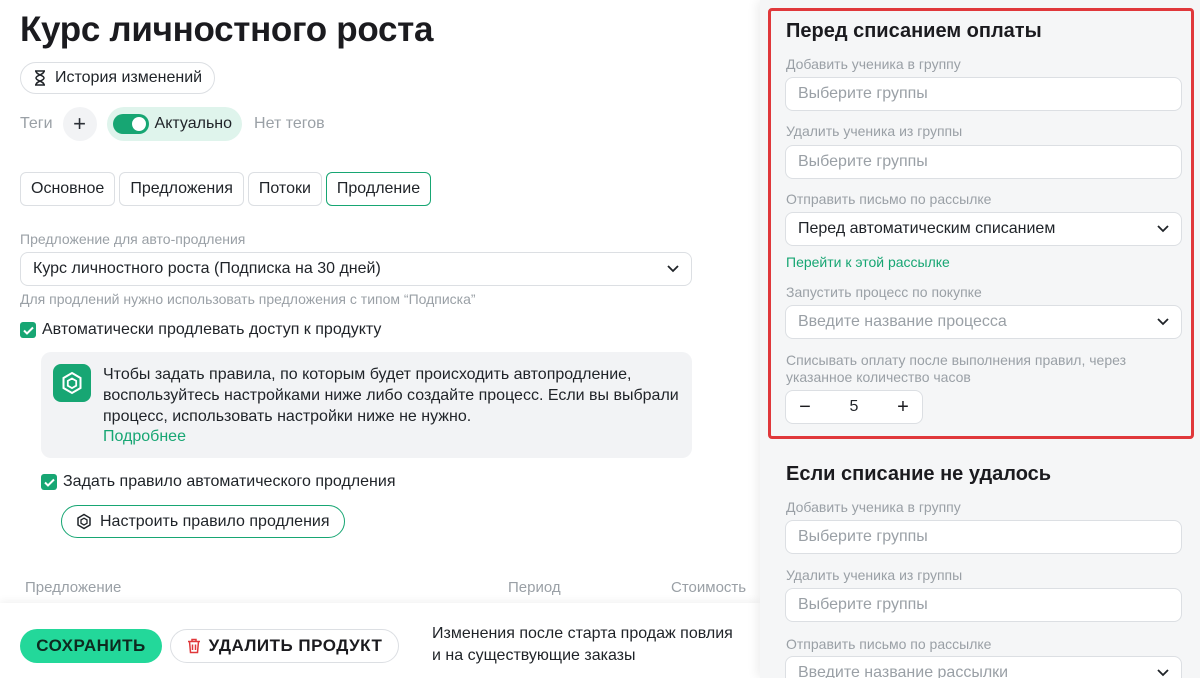 Image resolution: width=1200 pixels, height=678 pixels. What do you see at coordinates (878, 377) in the screenshot?
I see `charge-after-label-line2: указанное количество часов` at bounding box center [878, 377].